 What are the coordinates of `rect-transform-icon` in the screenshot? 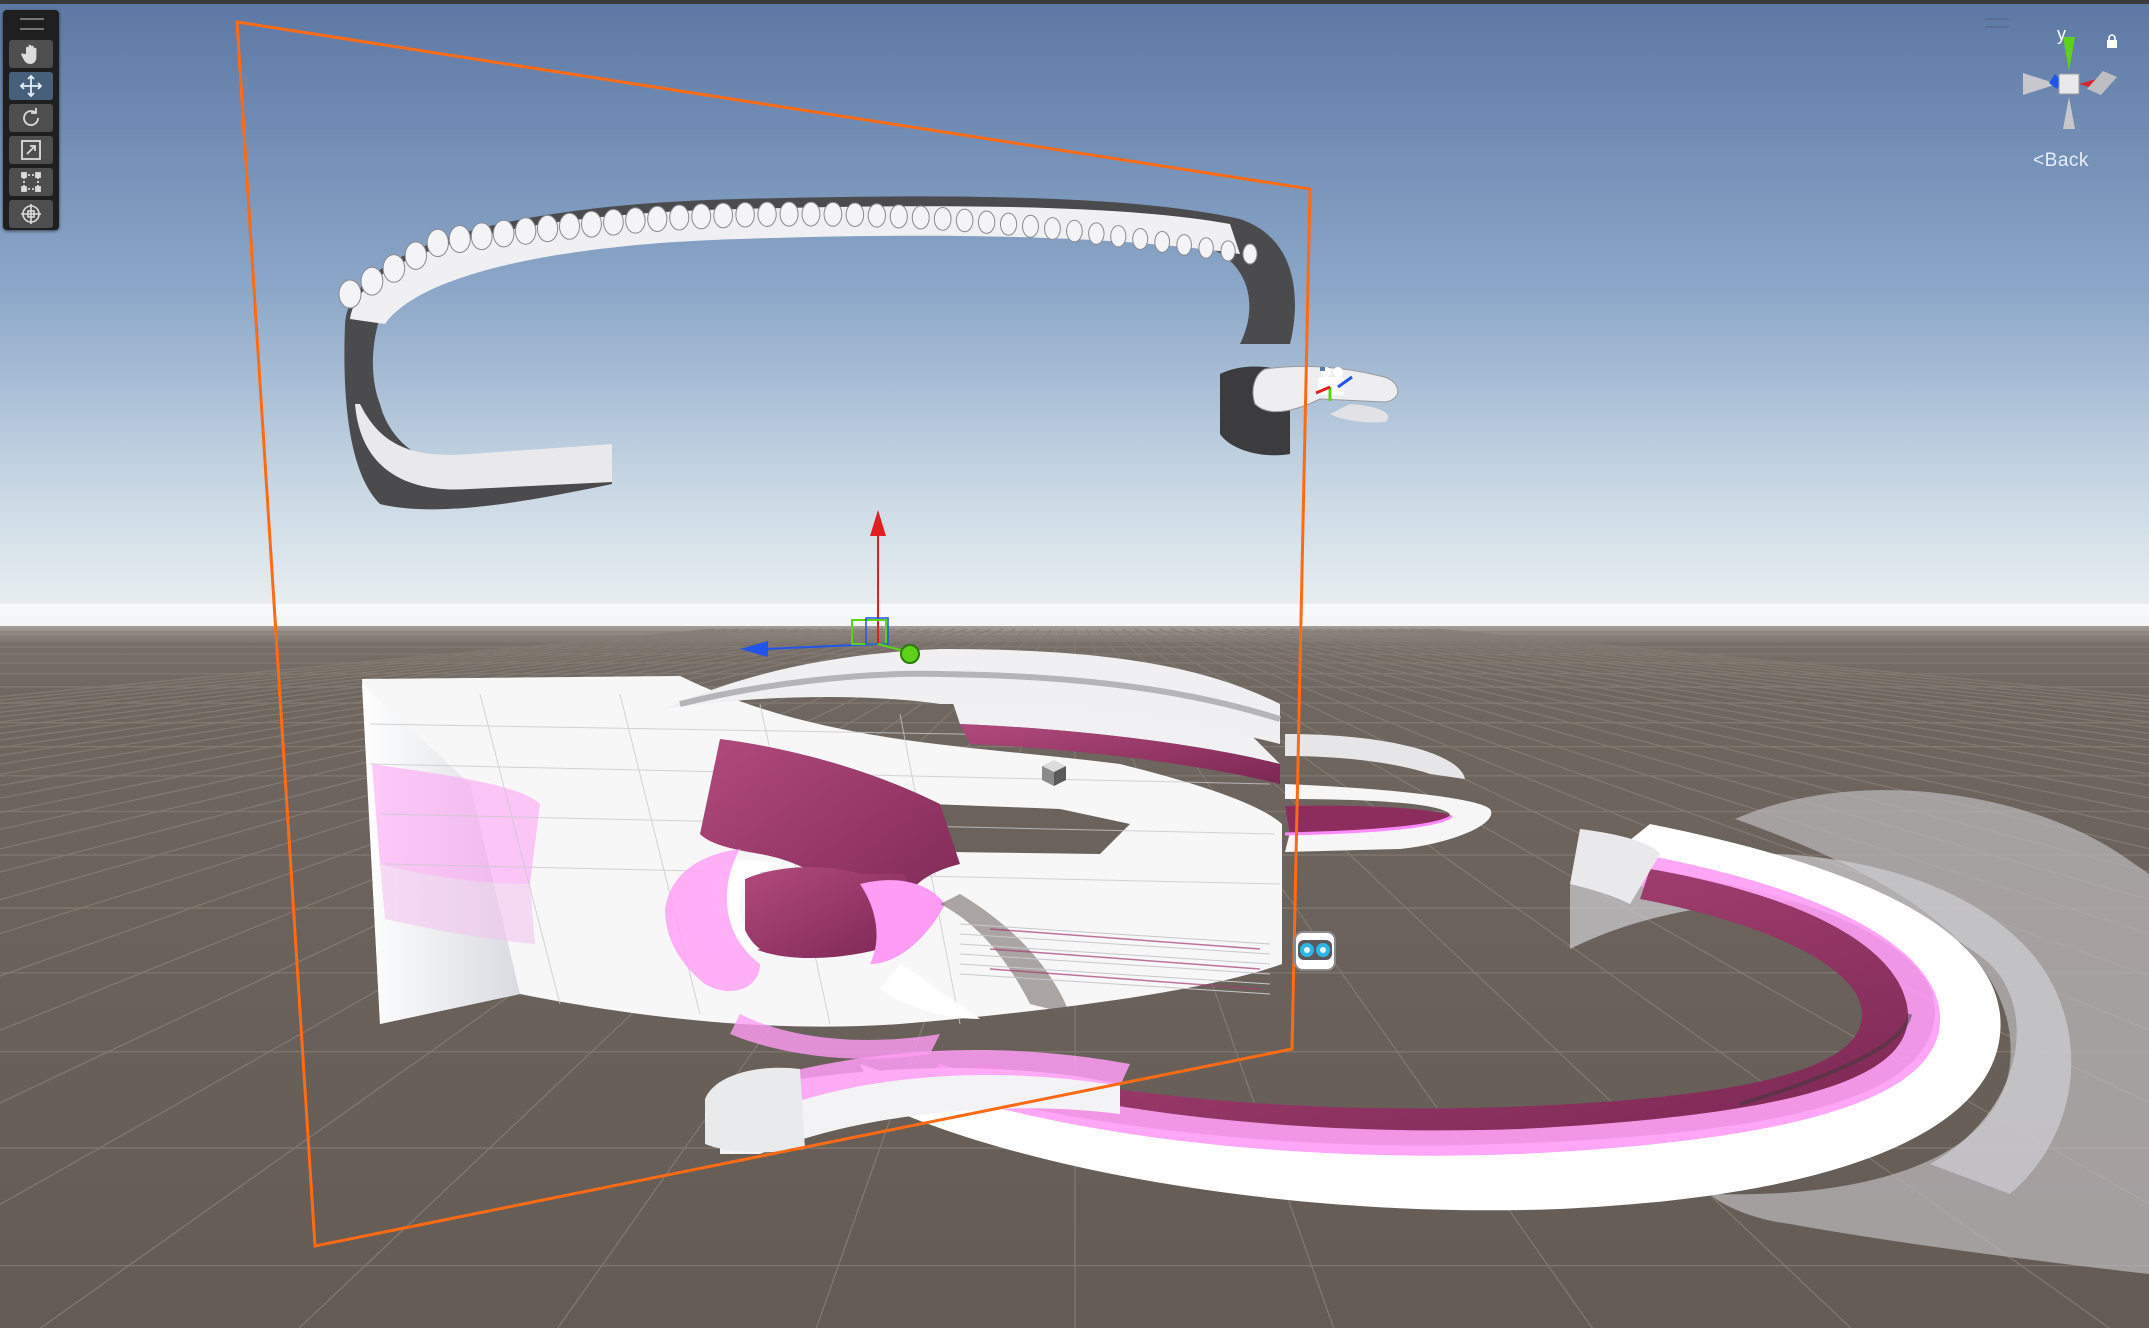 It's located at (31, 182).